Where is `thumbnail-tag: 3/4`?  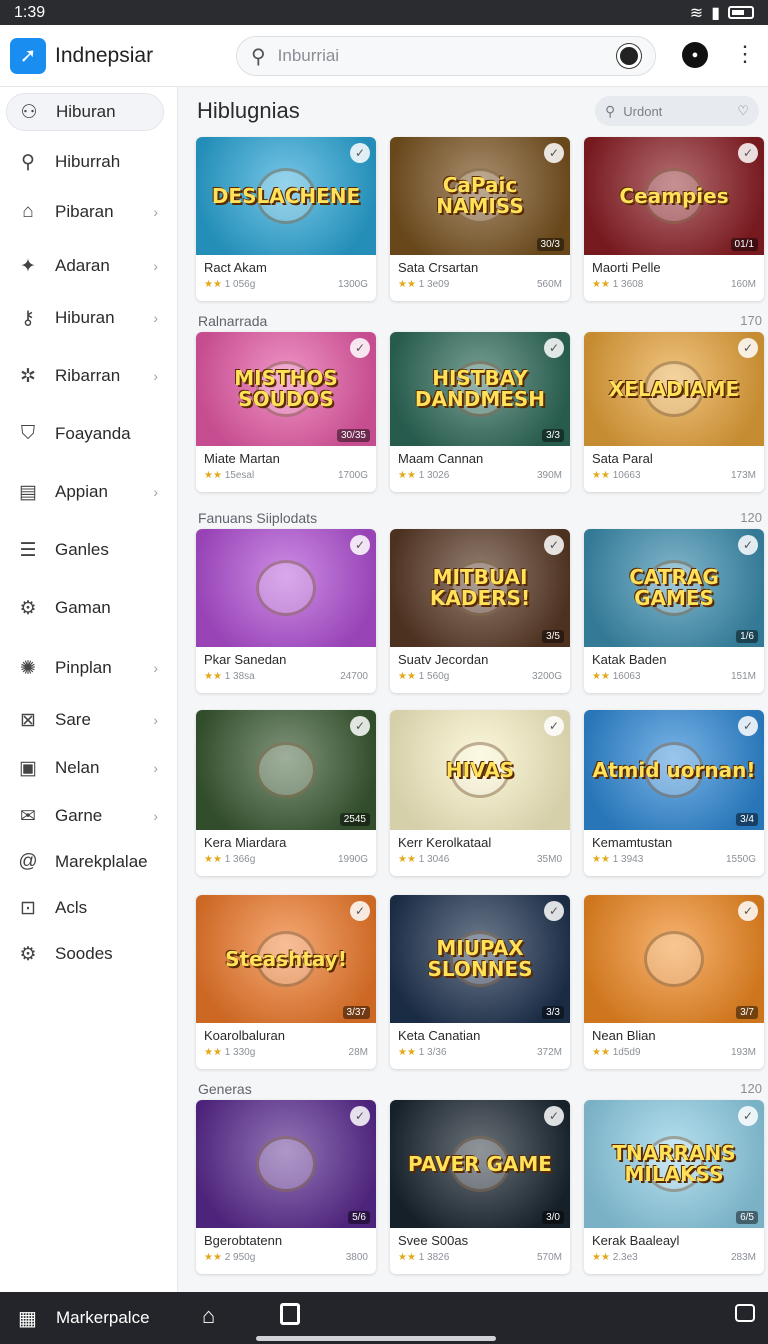
thumbnail-tag: 3/4 is located at coordinates (747, 819).